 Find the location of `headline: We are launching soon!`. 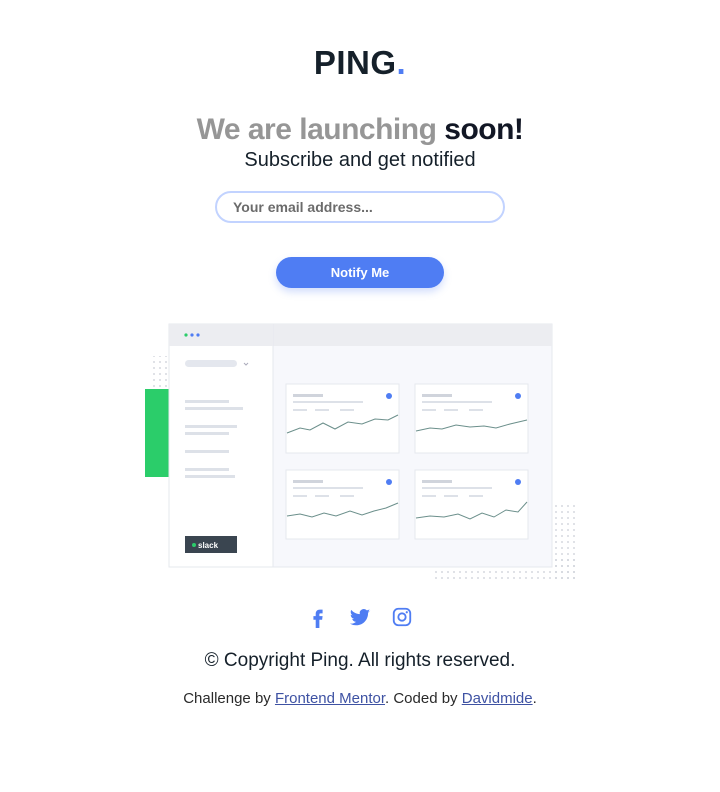

headline: We are launching soon! is located at coordinates (360, 130).